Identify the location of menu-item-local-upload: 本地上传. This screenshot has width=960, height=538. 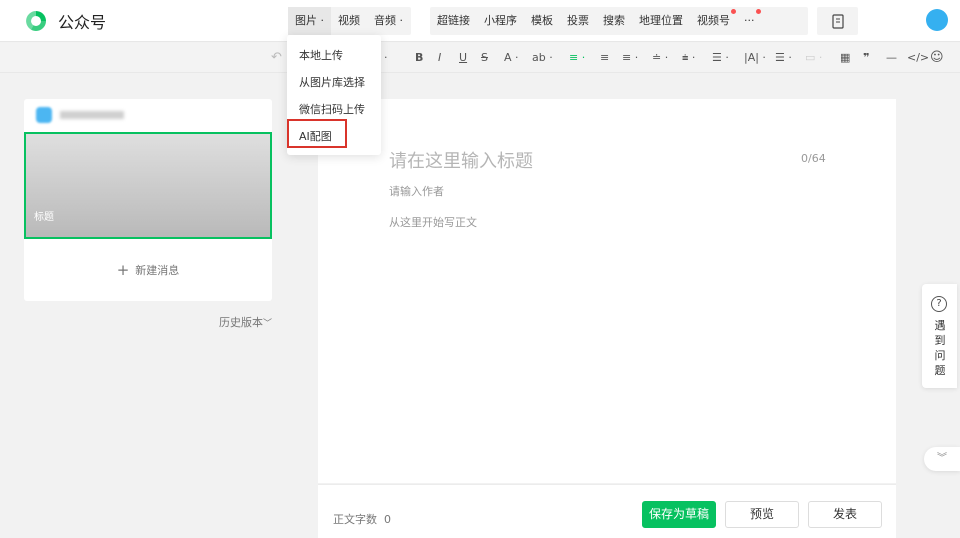
(321, 55).